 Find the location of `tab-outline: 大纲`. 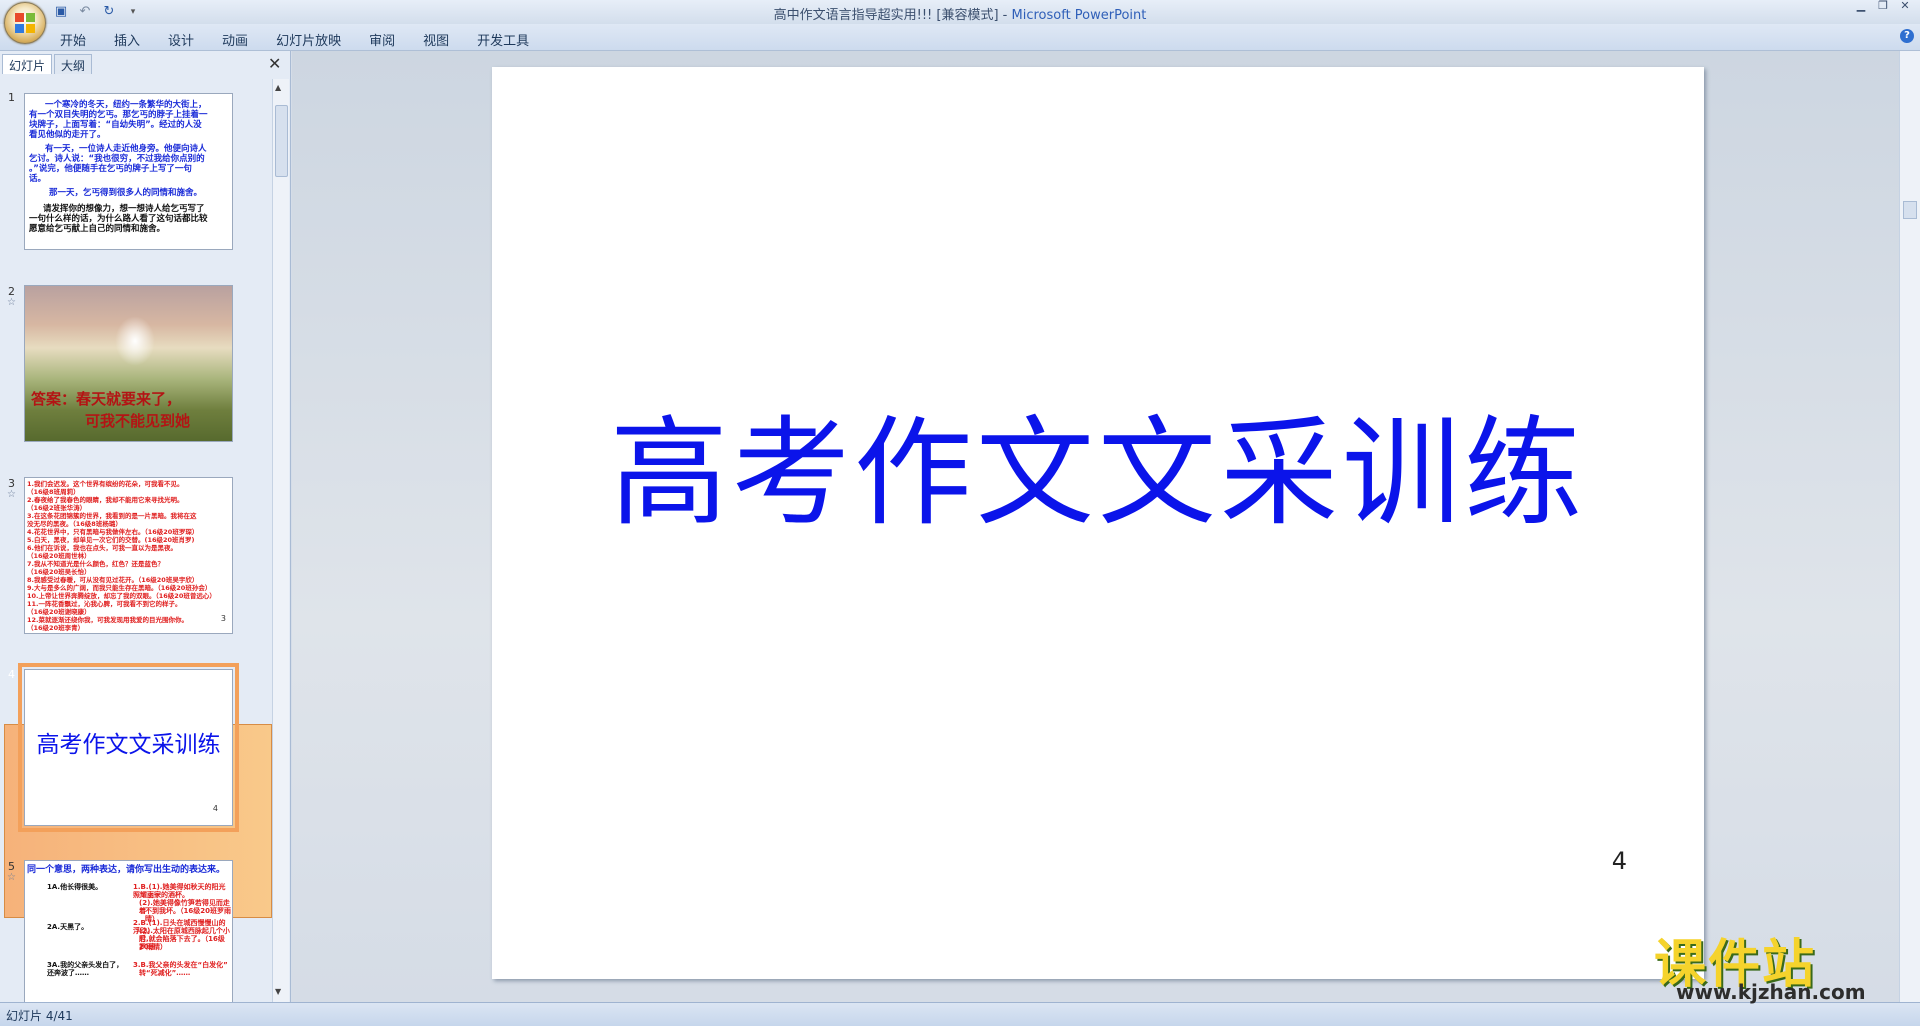

tab-outline: 大纲 is located at coordinates (73, 64).